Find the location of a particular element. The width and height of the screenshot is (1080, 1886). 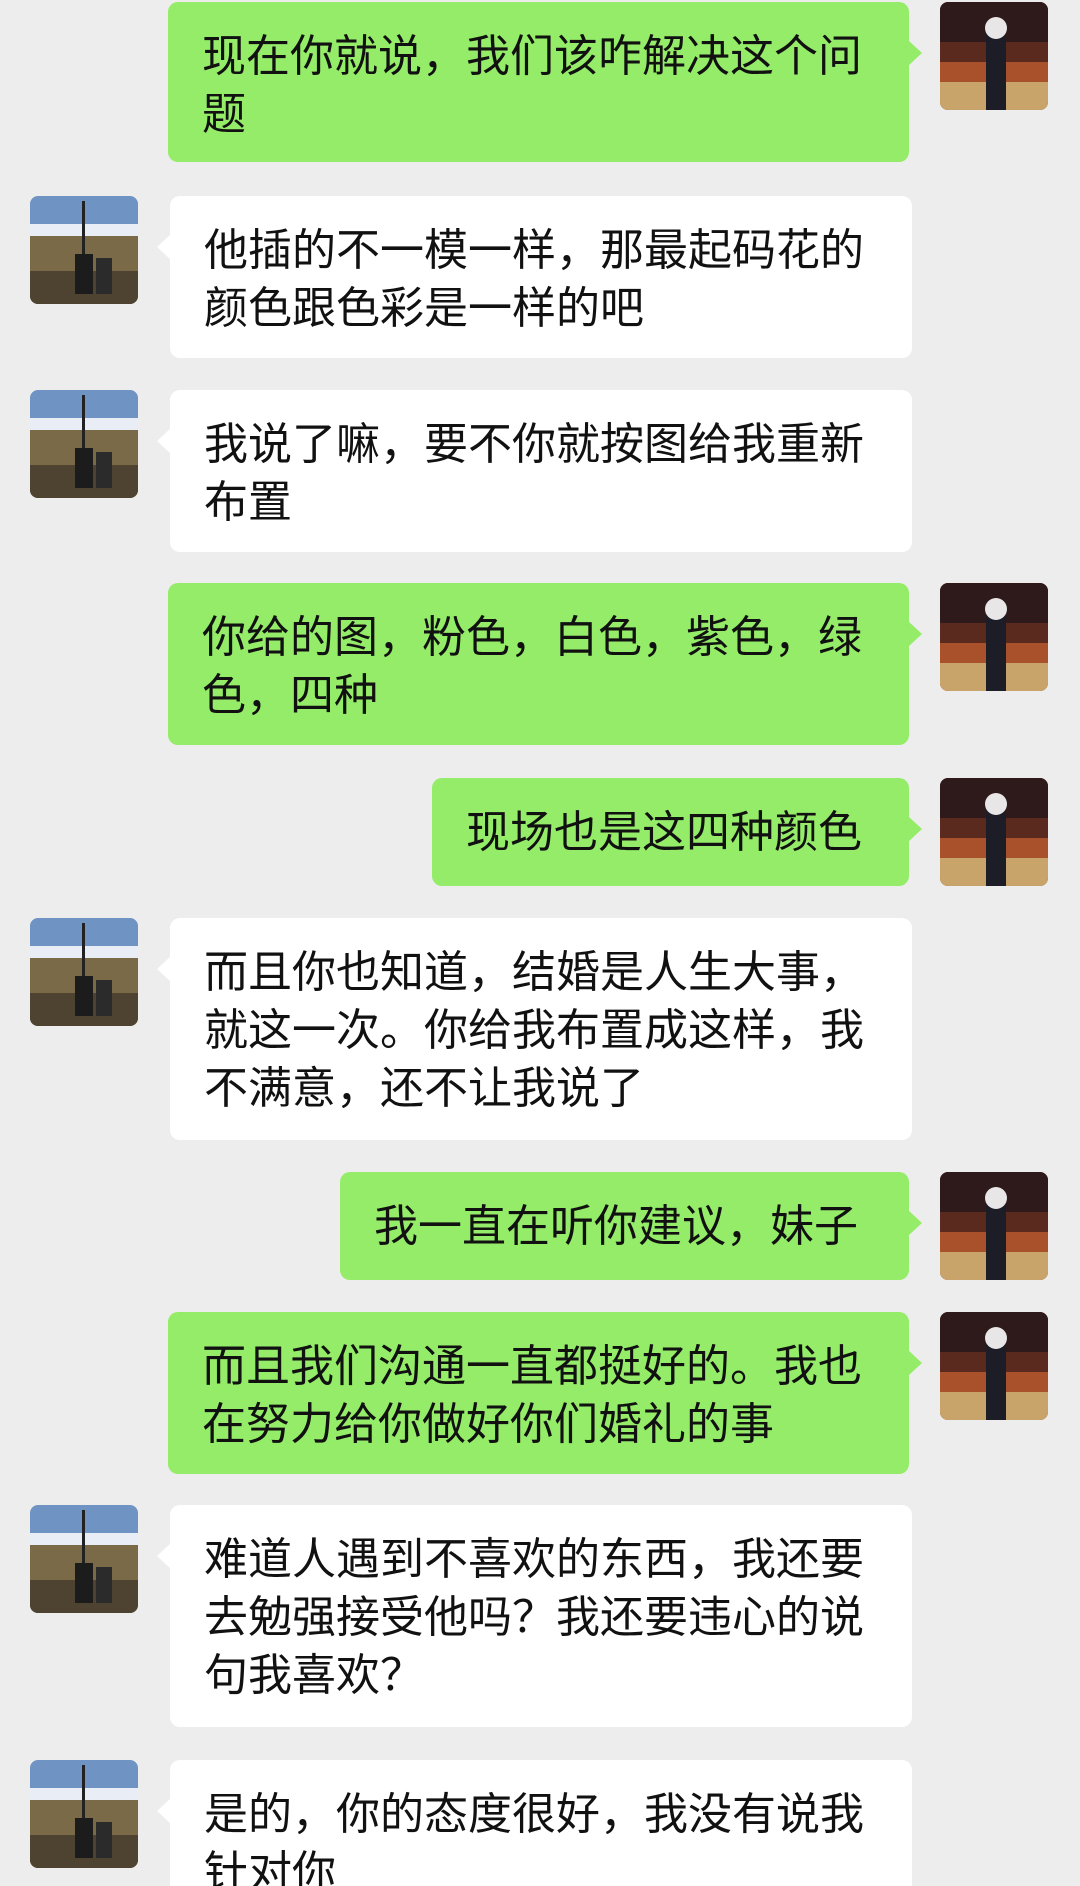

sent-message-bubble: 现在你就说，我们该咋解决这个问题 is located at coordinates (545, 82).